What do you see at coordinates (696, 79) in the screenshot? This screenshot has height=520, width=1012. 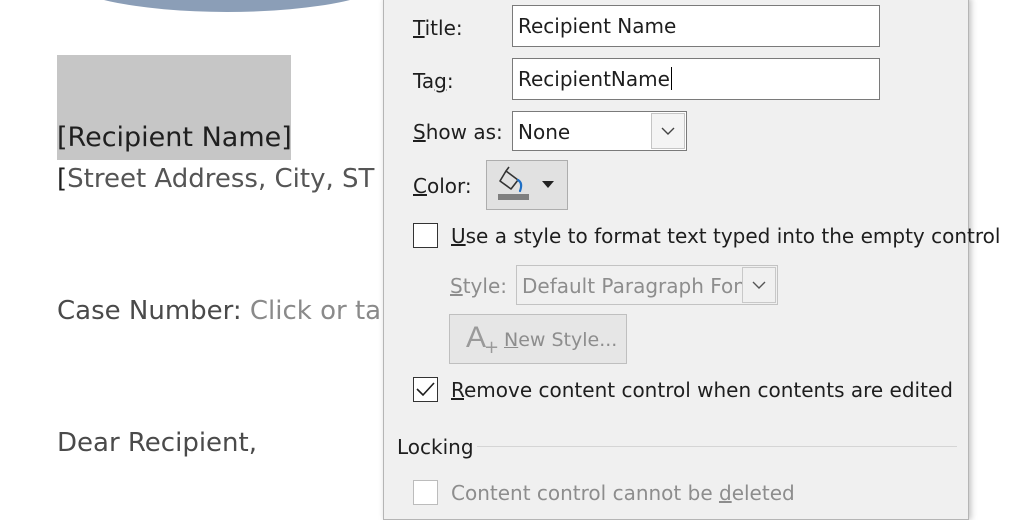 I see `tag-input: RecipientName` at bounding box center [696, 79].